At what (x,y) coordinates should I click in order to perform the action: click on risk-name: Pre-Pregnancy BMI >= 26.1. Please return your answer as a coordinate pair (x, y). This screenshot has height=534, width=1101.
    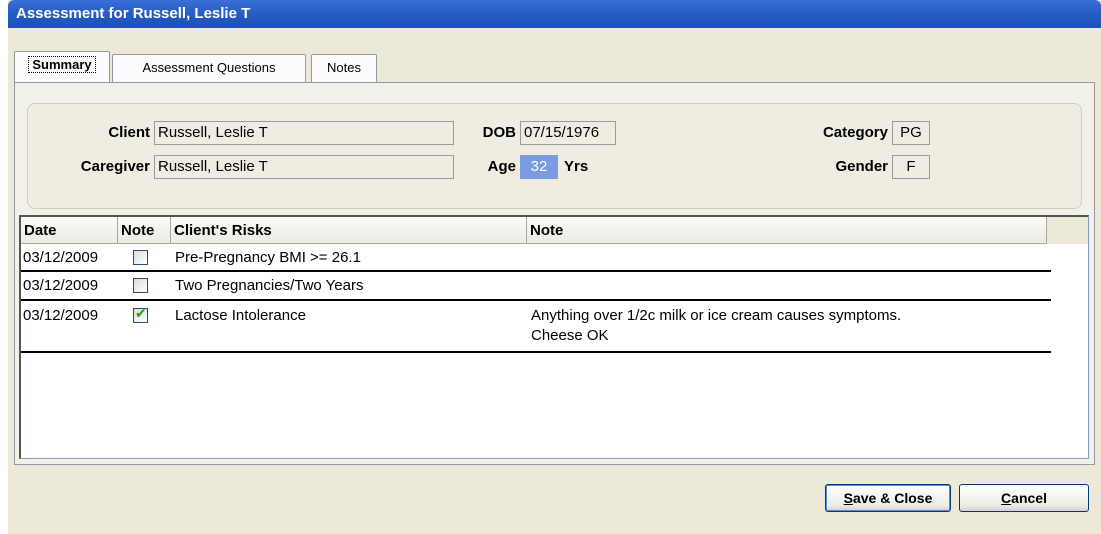
    Looking at the image, I should click on (268, 257).